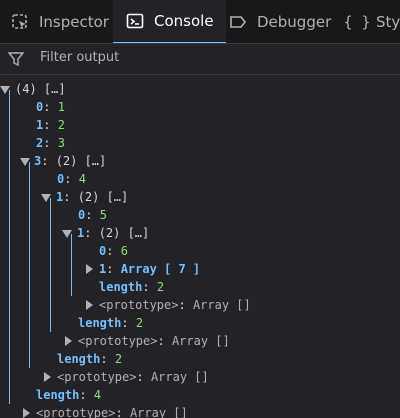  I want to click on devtools-toolbar: Inspector Console Debugger { } Style, so click(200, 22).